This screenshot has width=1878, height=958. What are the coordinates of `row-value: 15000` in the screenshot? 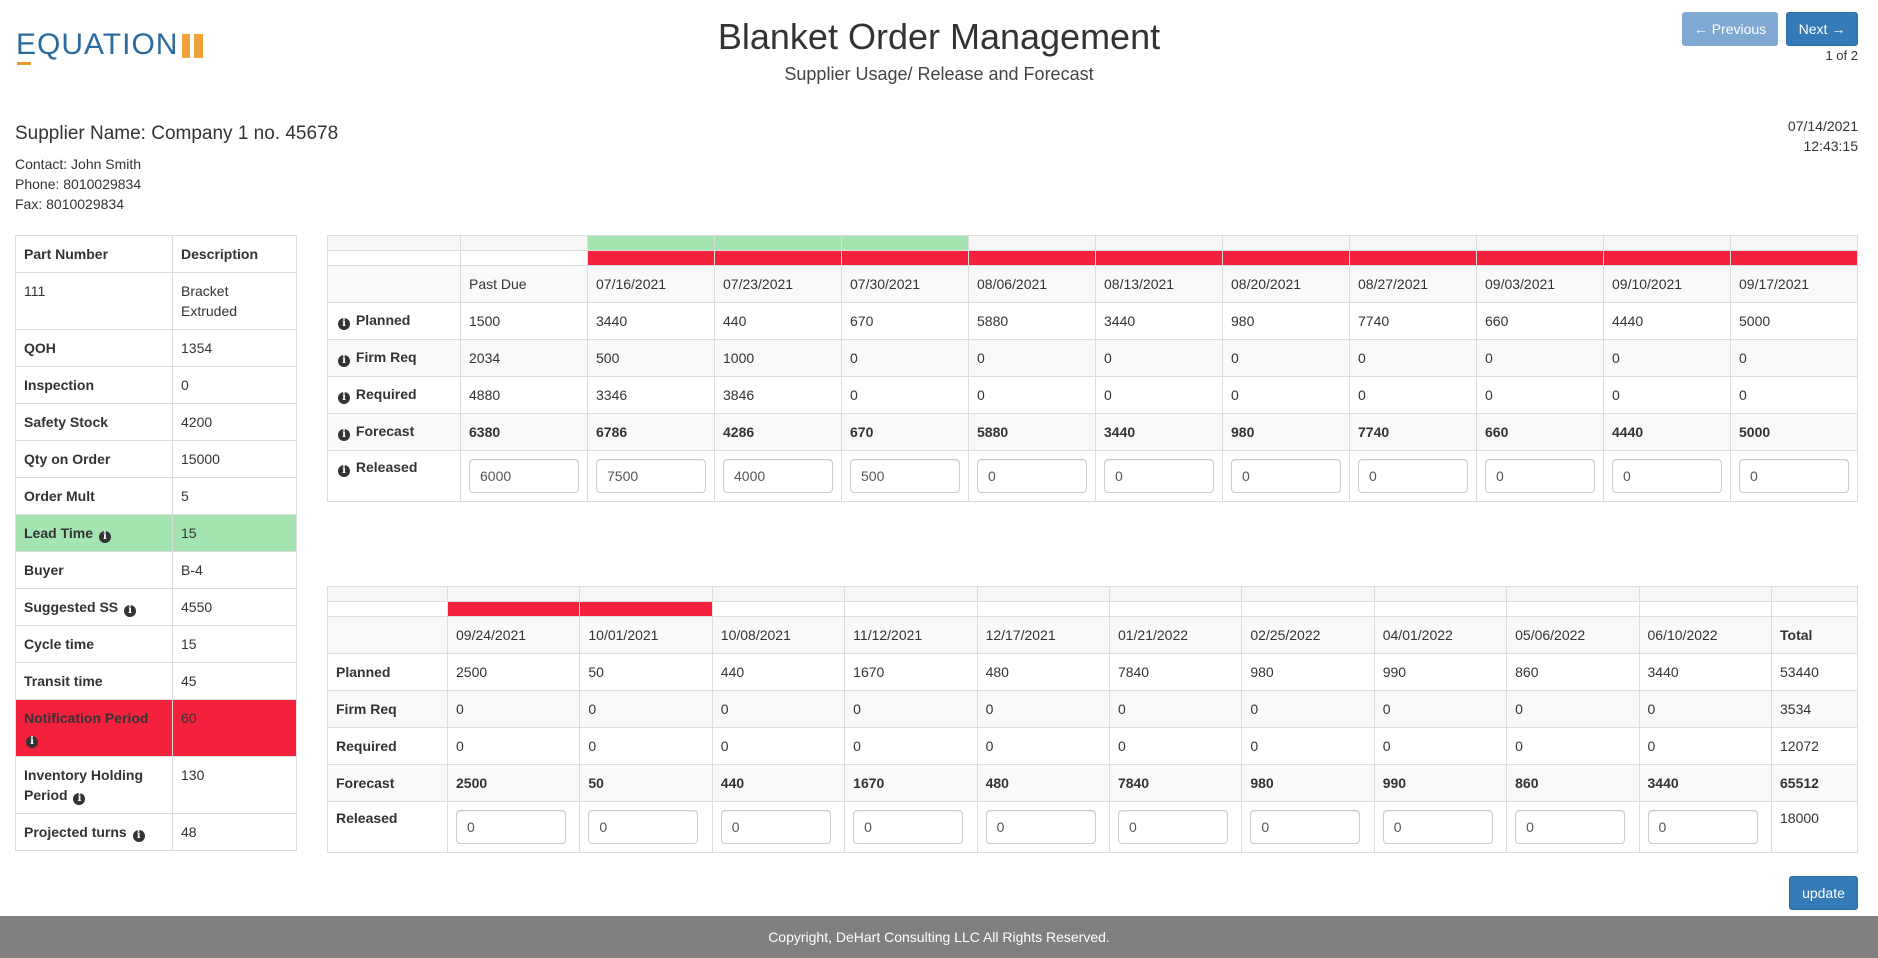 It's located at (234, 459).